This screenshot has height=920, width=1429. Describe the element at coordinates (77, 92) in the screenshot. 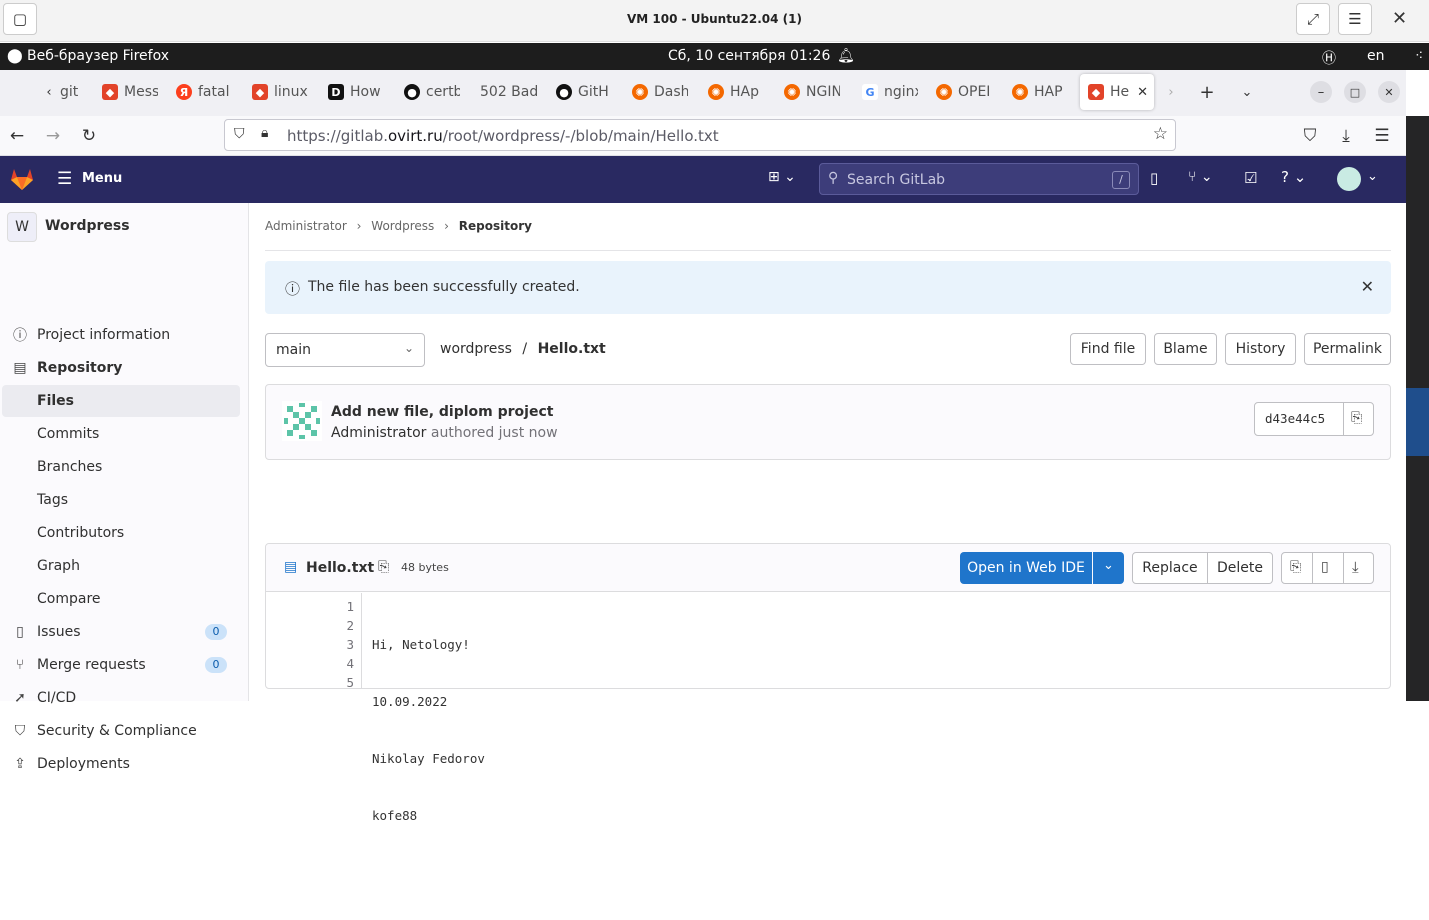

I see `tab: git` at that location.